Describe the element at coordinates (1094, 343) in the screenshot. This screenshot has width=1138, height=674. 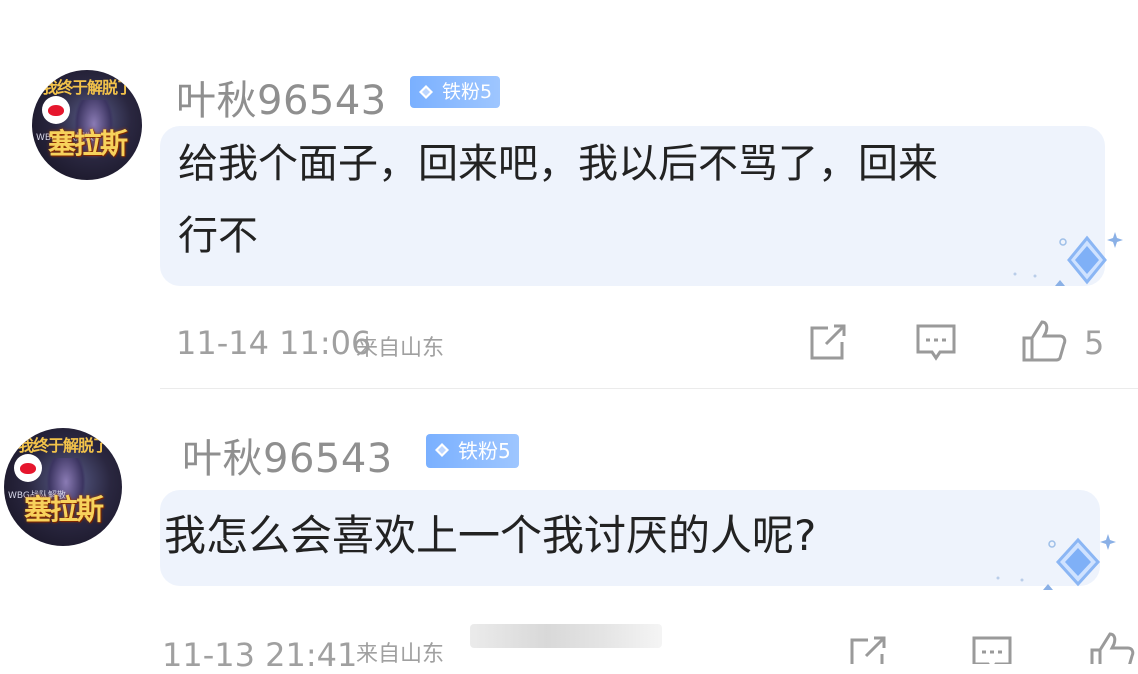
I see `like-count: 5` at that location.